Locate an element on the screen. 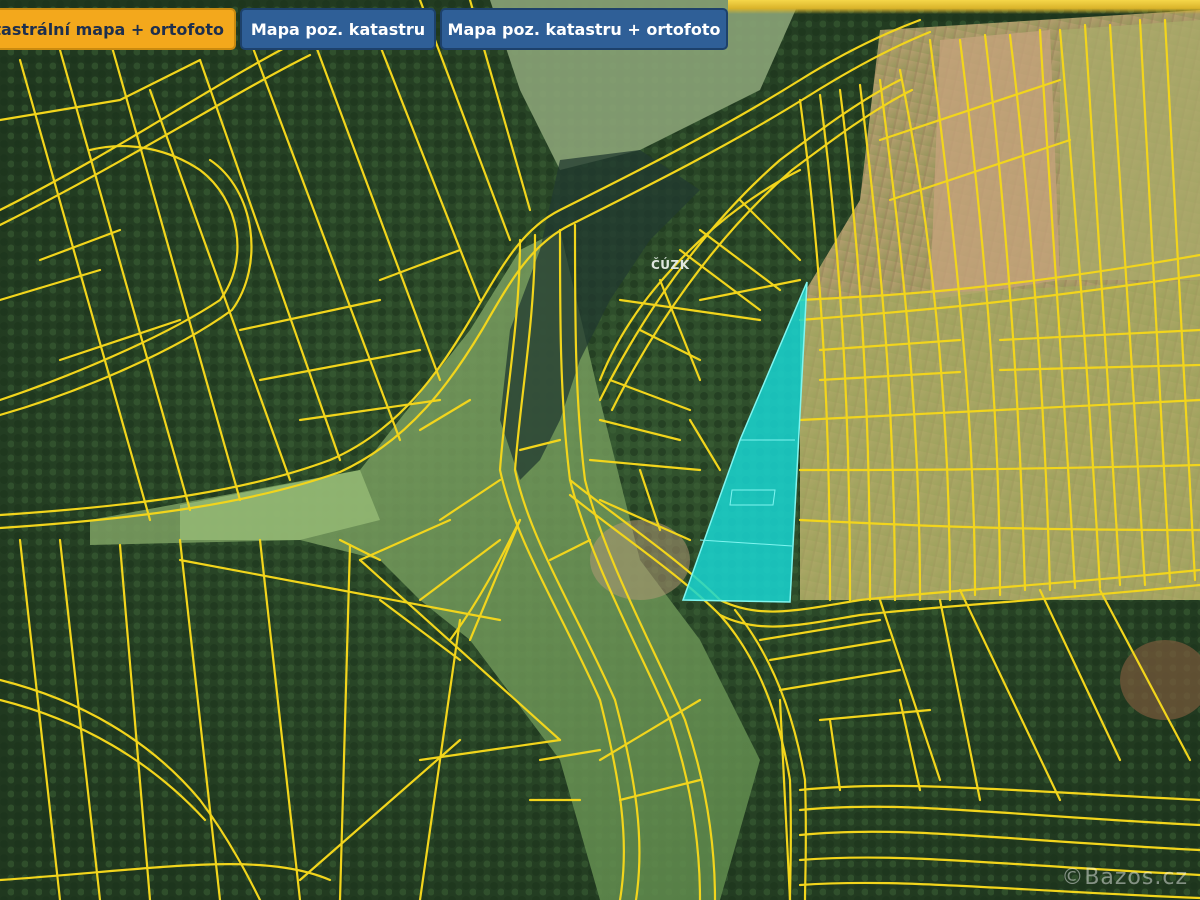  tab-cadastral-map-orthophoto: Mapa poz. katastru + ortofoto is located at coordinates (584, 29).